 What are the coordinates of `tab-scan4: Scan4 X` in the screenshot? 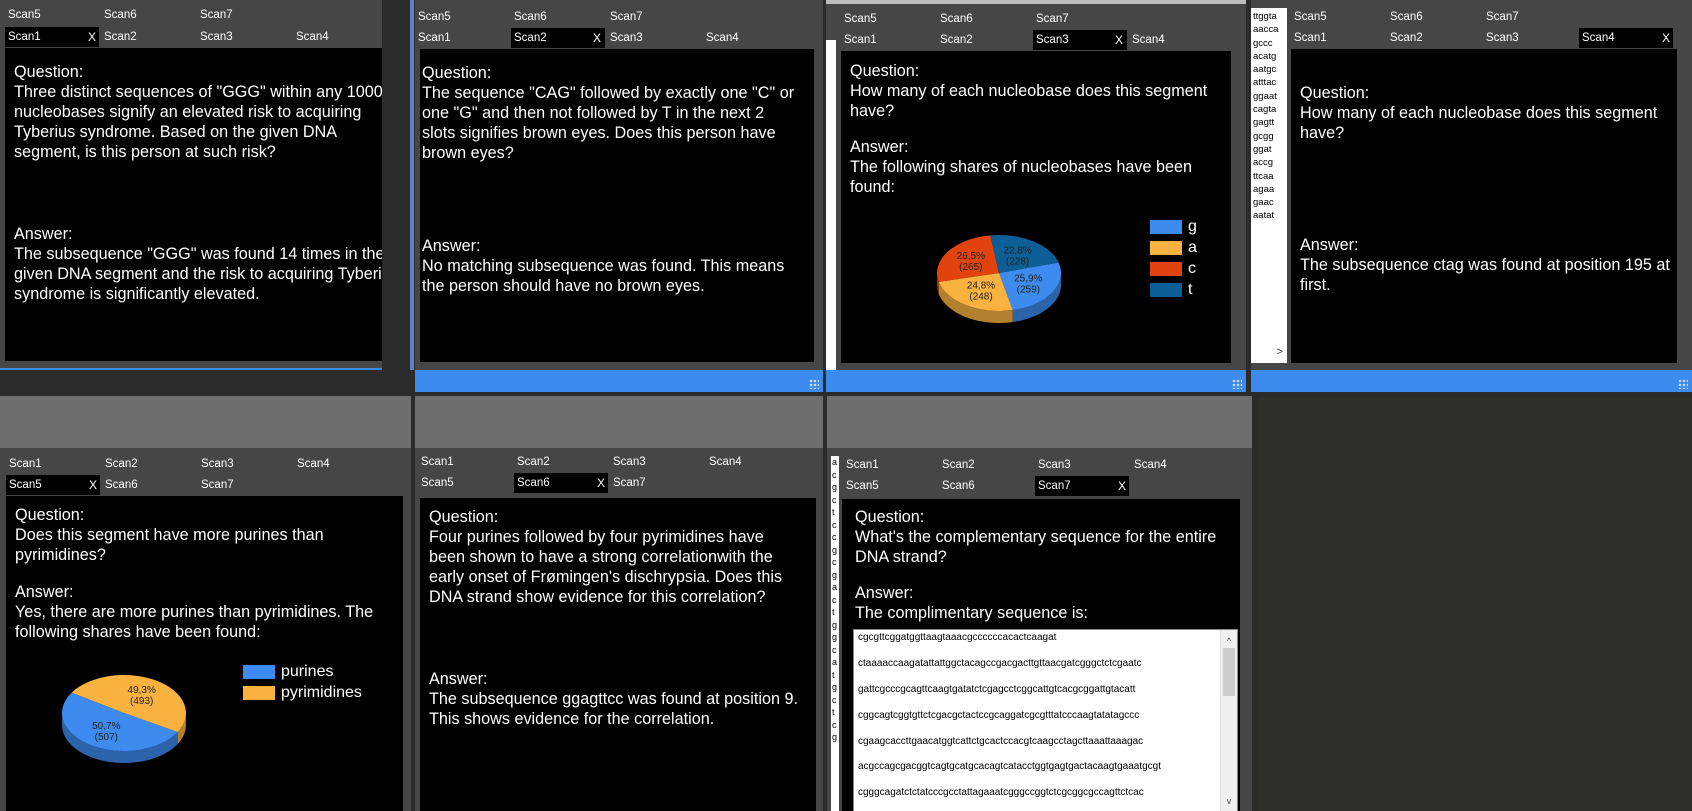 It's located at (1626, 38).